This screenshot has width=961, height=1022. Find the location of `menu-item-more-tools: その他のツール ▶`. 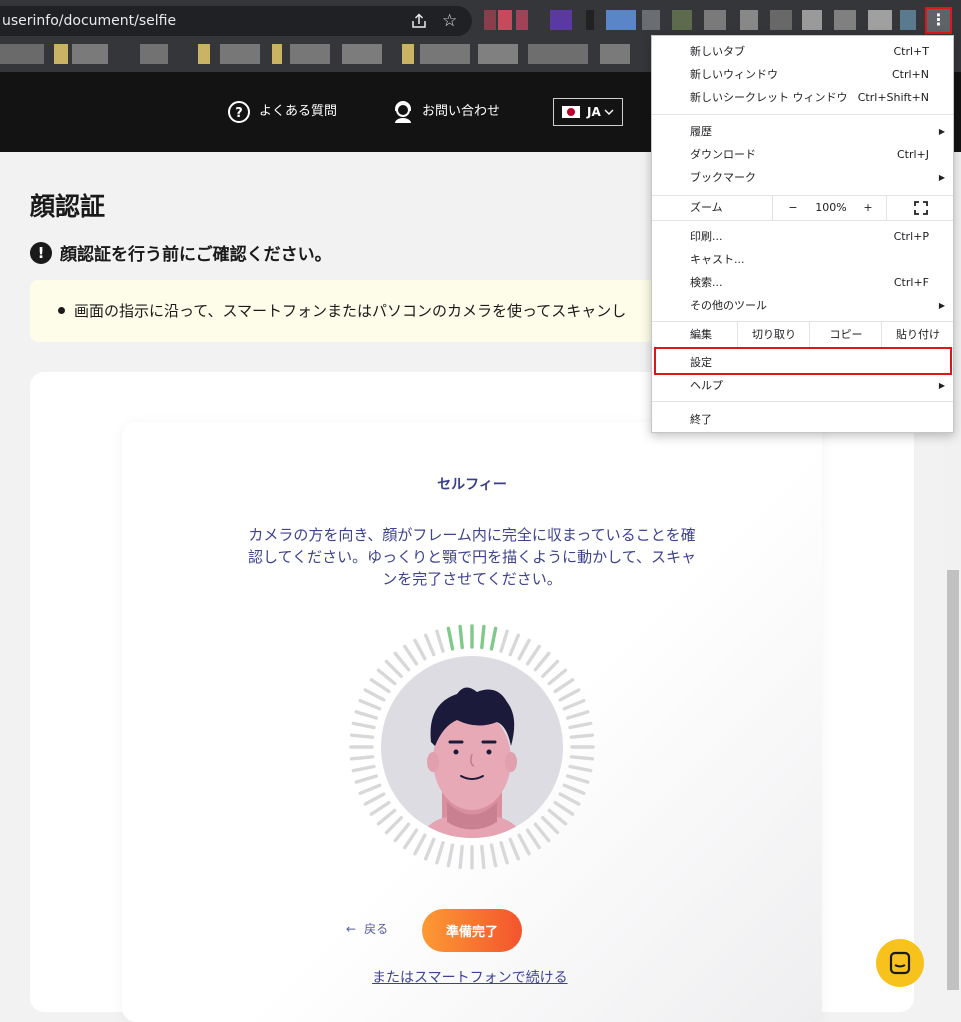

menu-item-more-tools: その他のツール ▶ is located at coordinates (802, 305).